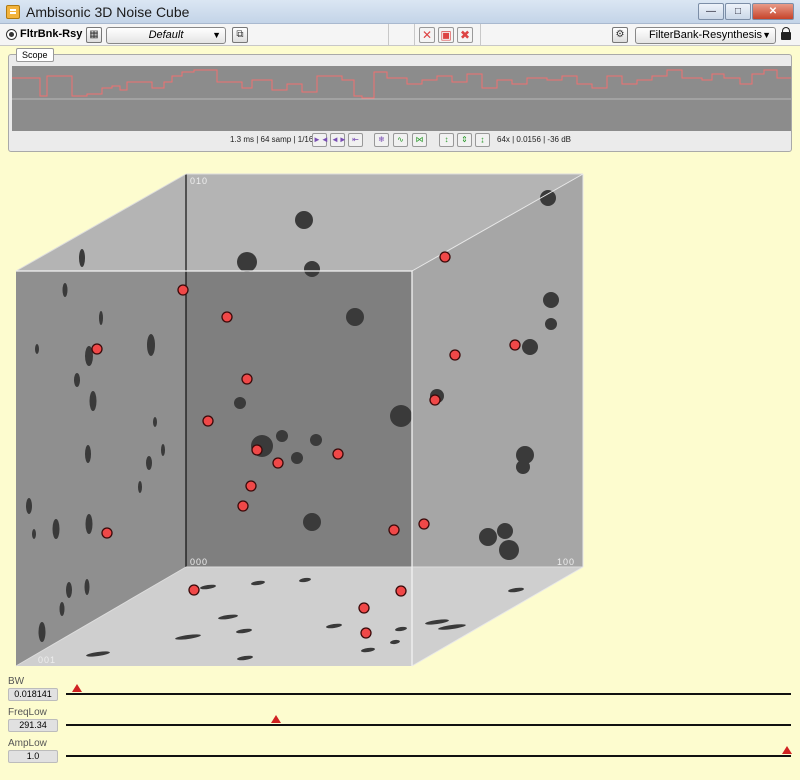  I want to click on window-title: Ambisonic 3D Noise Cube, so click(108, 12).